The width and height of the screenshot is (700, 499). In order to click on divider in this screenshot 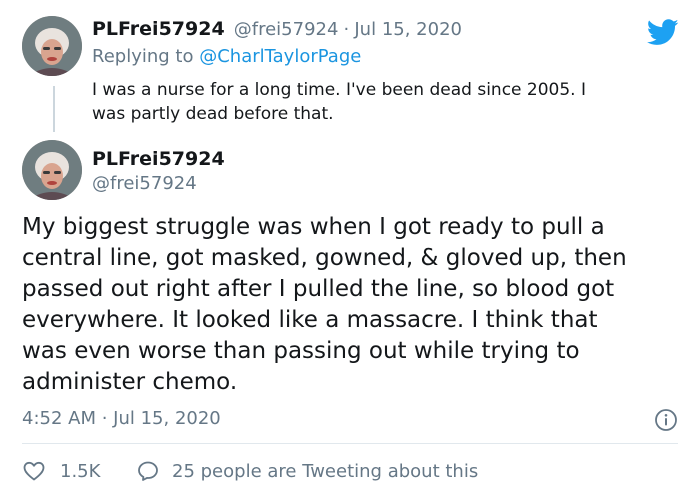, I will do `click(350, 443)`.